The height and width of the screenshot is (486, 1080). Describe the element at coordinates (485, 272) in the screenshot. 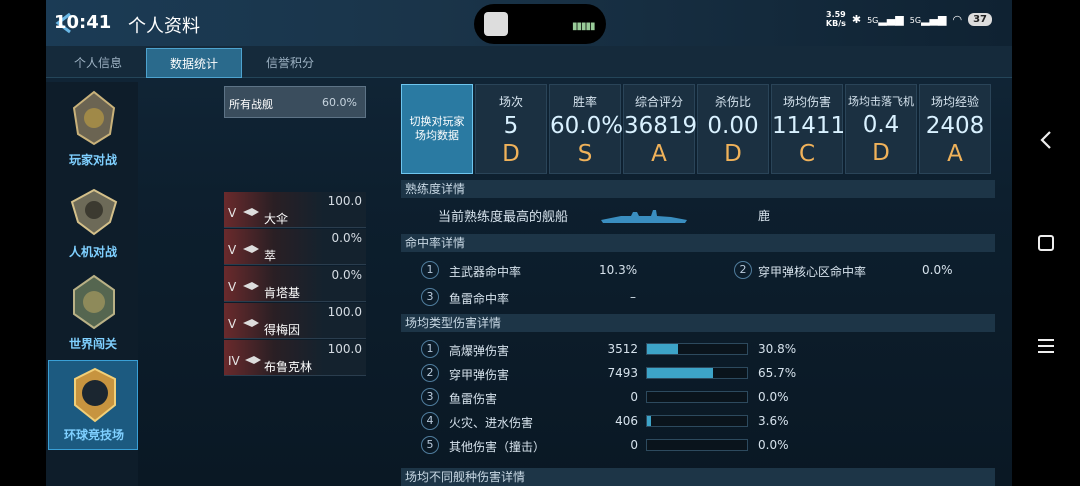

I see `hit-rate-label: 主武器命中率` at that location.